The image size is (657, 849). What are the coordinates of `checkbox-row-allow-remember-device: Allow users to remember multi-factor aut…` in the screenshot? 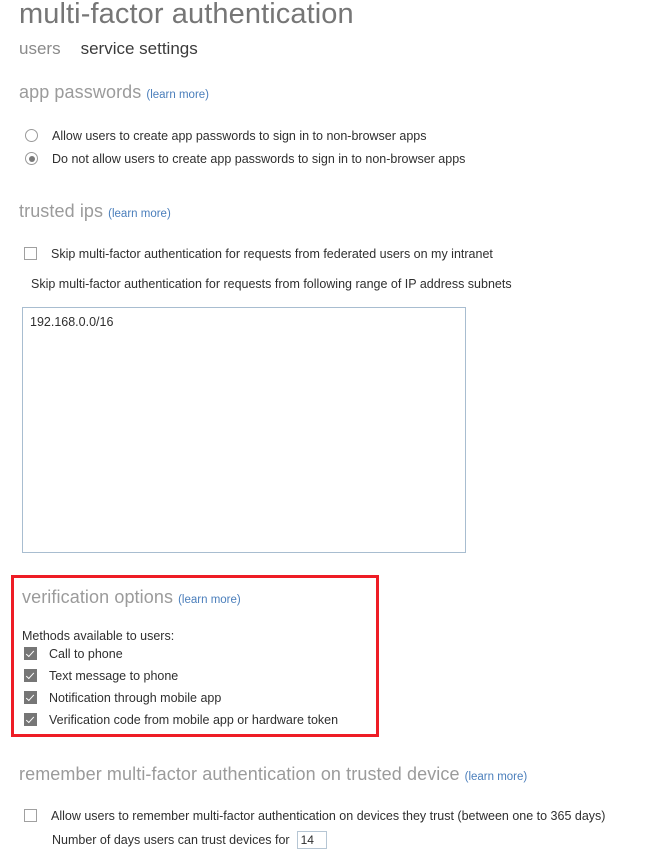 It's located at (314, 816).